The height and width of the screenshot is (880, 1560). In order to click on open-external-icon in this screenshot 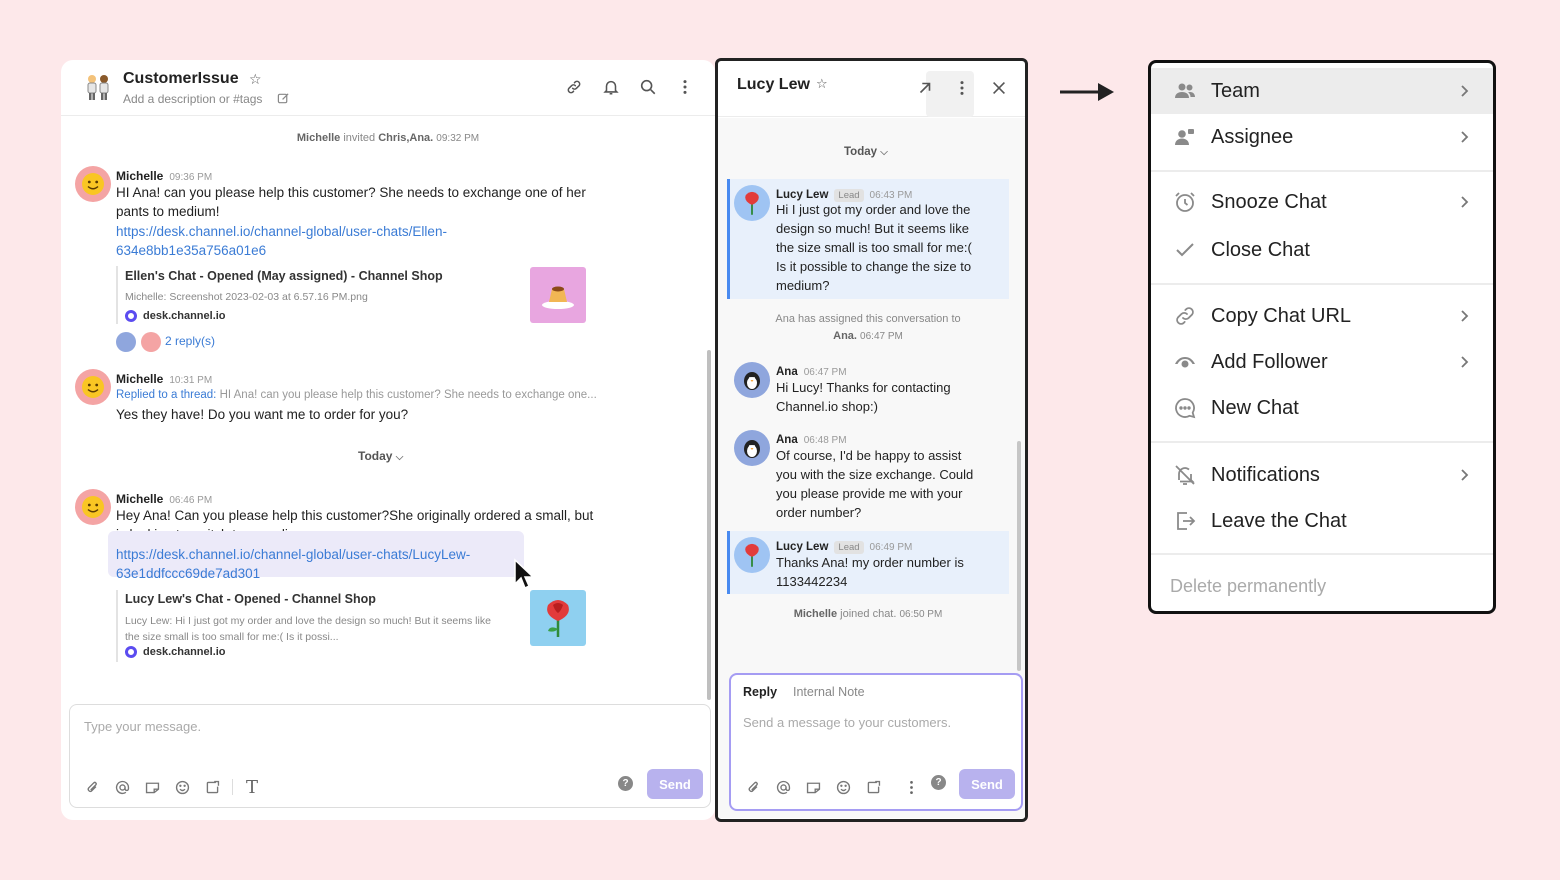, I will do `click(925, 88)`.